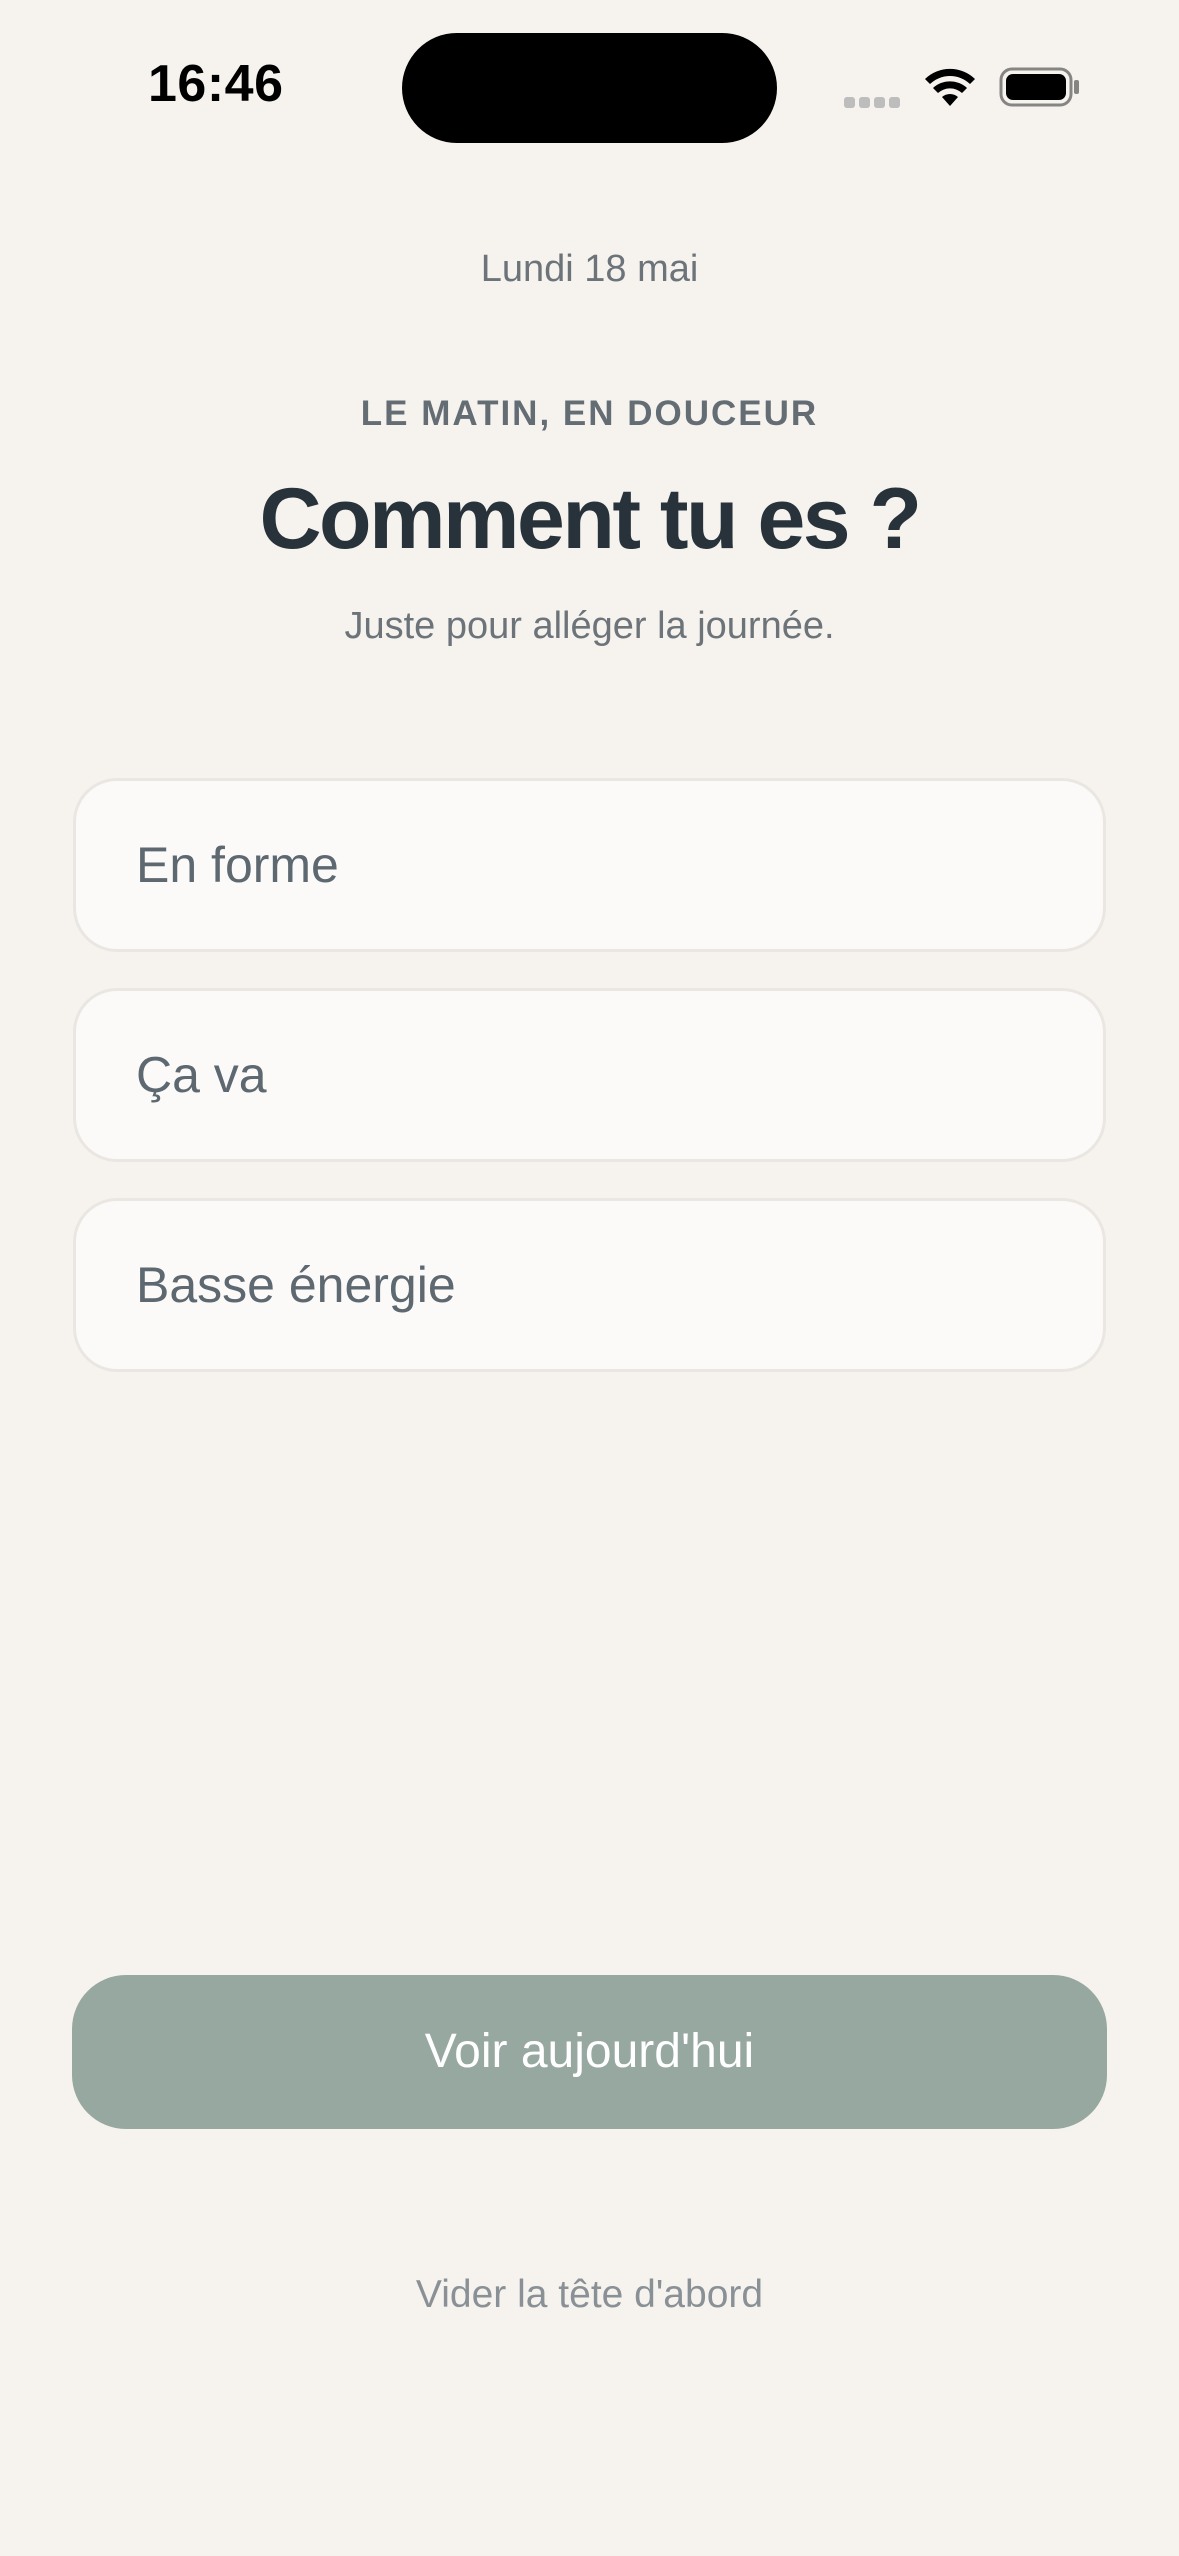 Image resolution: width=1179 pixels, height=2556 pixels. What do you see at coordinates (216, 84) in the screenshot?
I see `status-time: 16:46` at bounding box center [216, 84].